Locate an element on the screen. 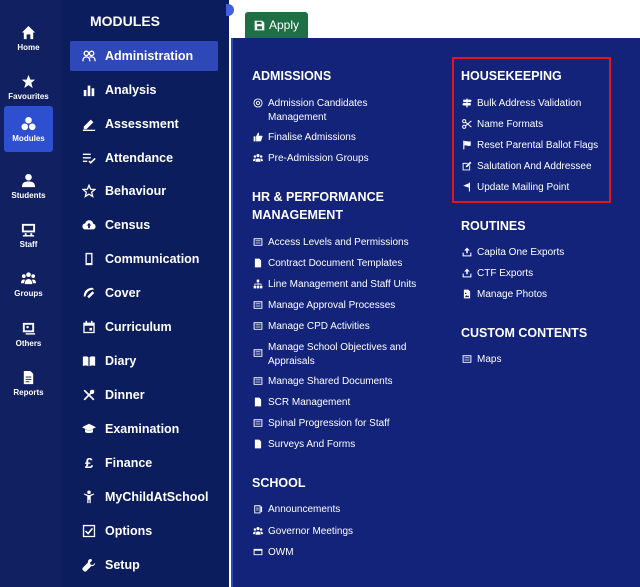  link-label: Update Mailing Point is located at coordinates (523, 187).